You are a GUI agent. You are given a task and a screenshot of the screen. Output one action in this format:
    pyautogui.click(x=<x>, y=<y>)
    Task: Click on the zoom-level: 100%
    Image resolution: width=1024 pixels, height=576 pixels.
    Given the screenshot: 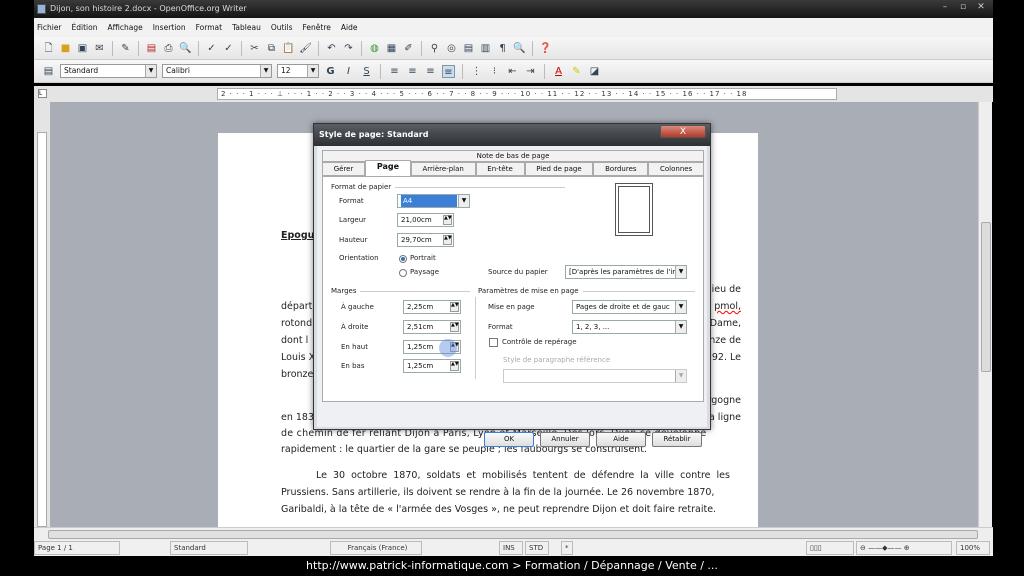 What is the action you would take?
    pyautogui.click(x=973, y=548)
    